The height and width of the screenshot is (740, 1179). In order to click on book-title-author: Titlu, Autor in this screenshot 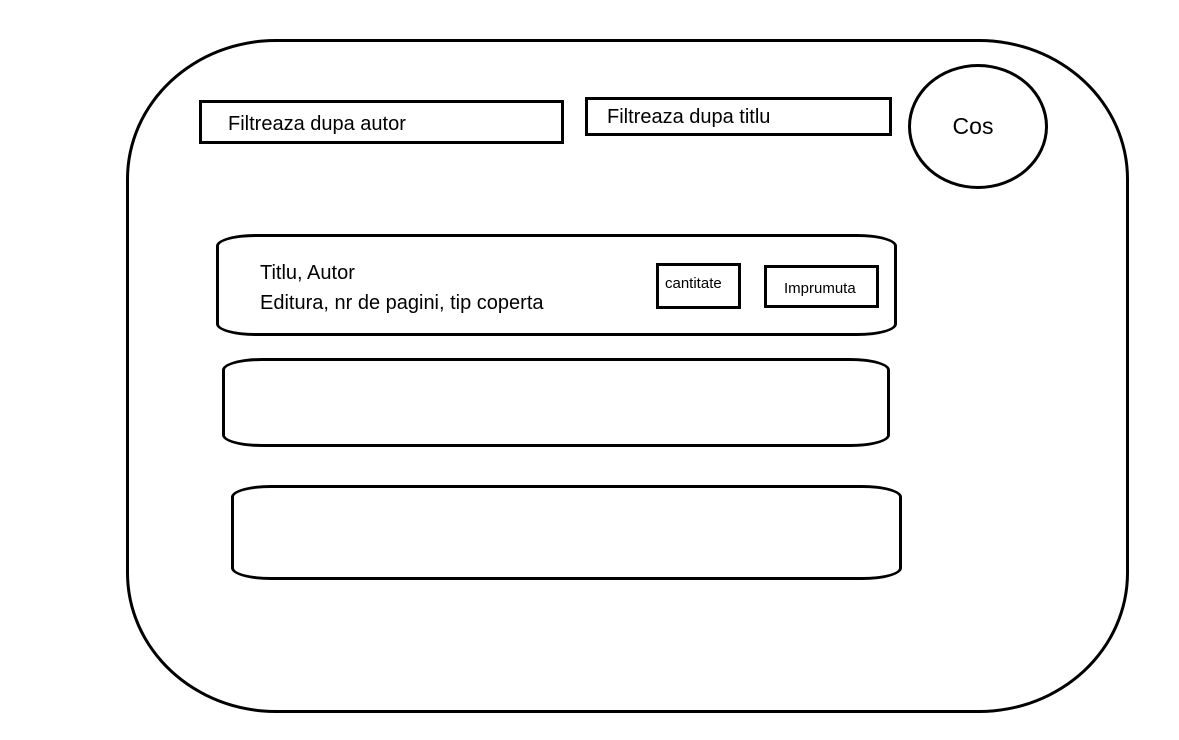, I will do `click(307, 273)`.